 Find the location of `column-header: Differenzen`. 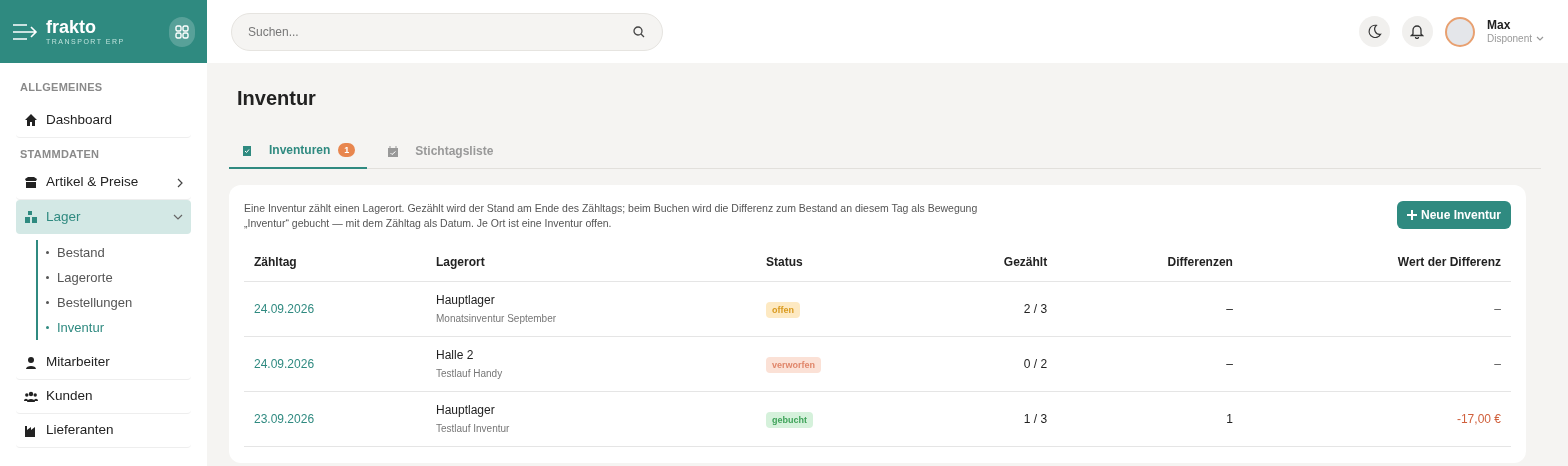

column-header: Differenzen is located at coordinates (1150, 262).